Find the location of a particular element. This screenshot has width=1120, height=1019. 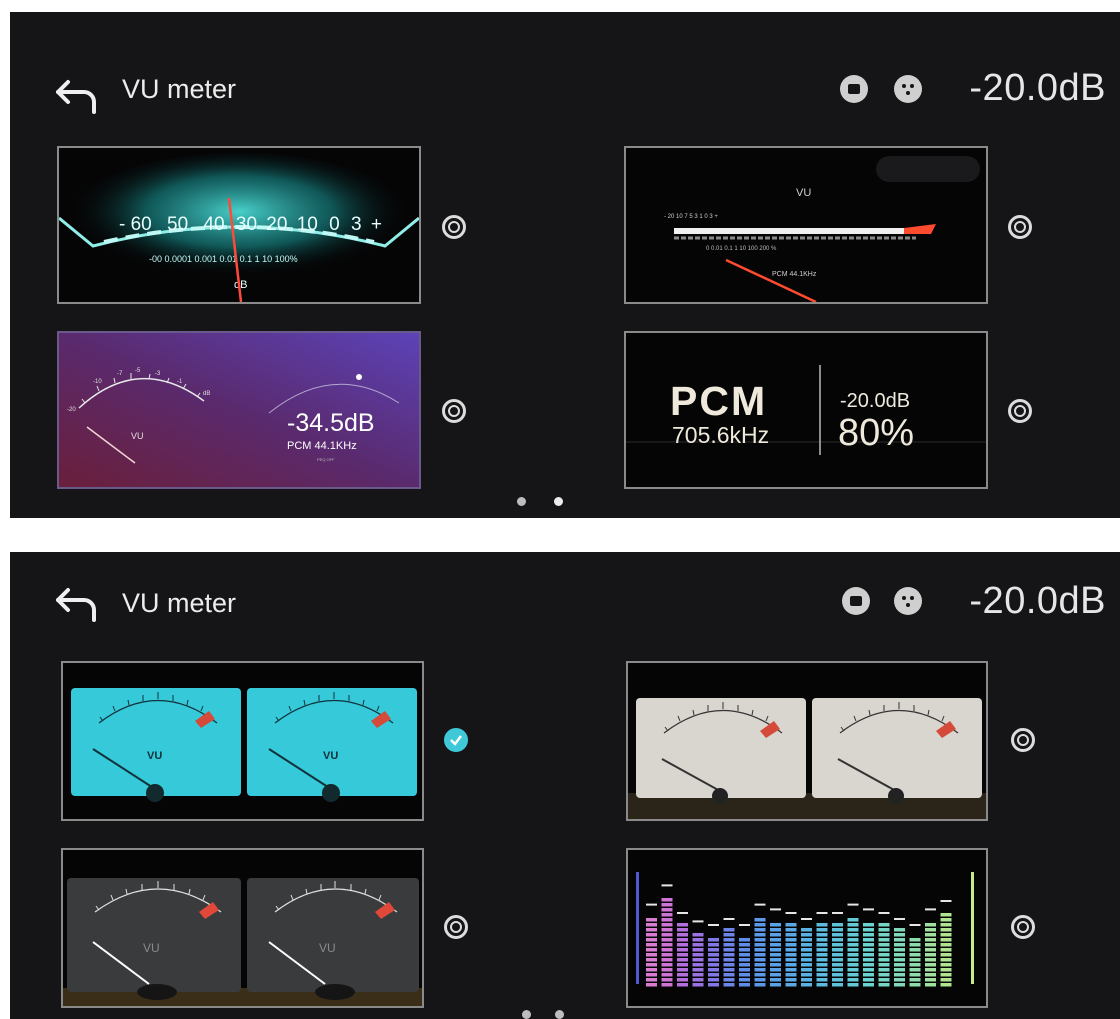

gauge-note: PEQ OFF is located at coordinates (326, 459).